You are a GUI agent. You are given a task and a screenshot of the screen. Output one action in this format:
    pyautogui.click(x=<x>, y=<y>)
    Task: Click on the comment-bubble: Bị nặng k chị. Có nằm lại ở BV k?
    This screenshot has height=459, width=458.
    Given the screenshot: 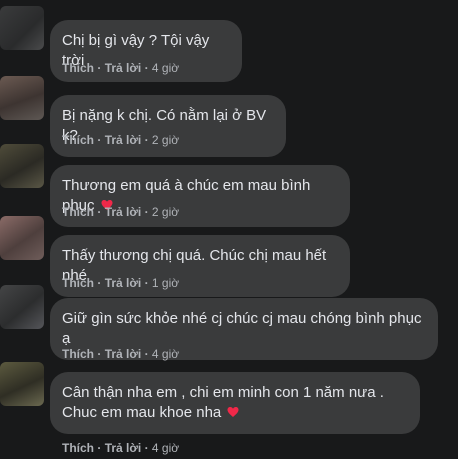 What is the action you would take?
    pyautogui.click(x=168, y=126)
    